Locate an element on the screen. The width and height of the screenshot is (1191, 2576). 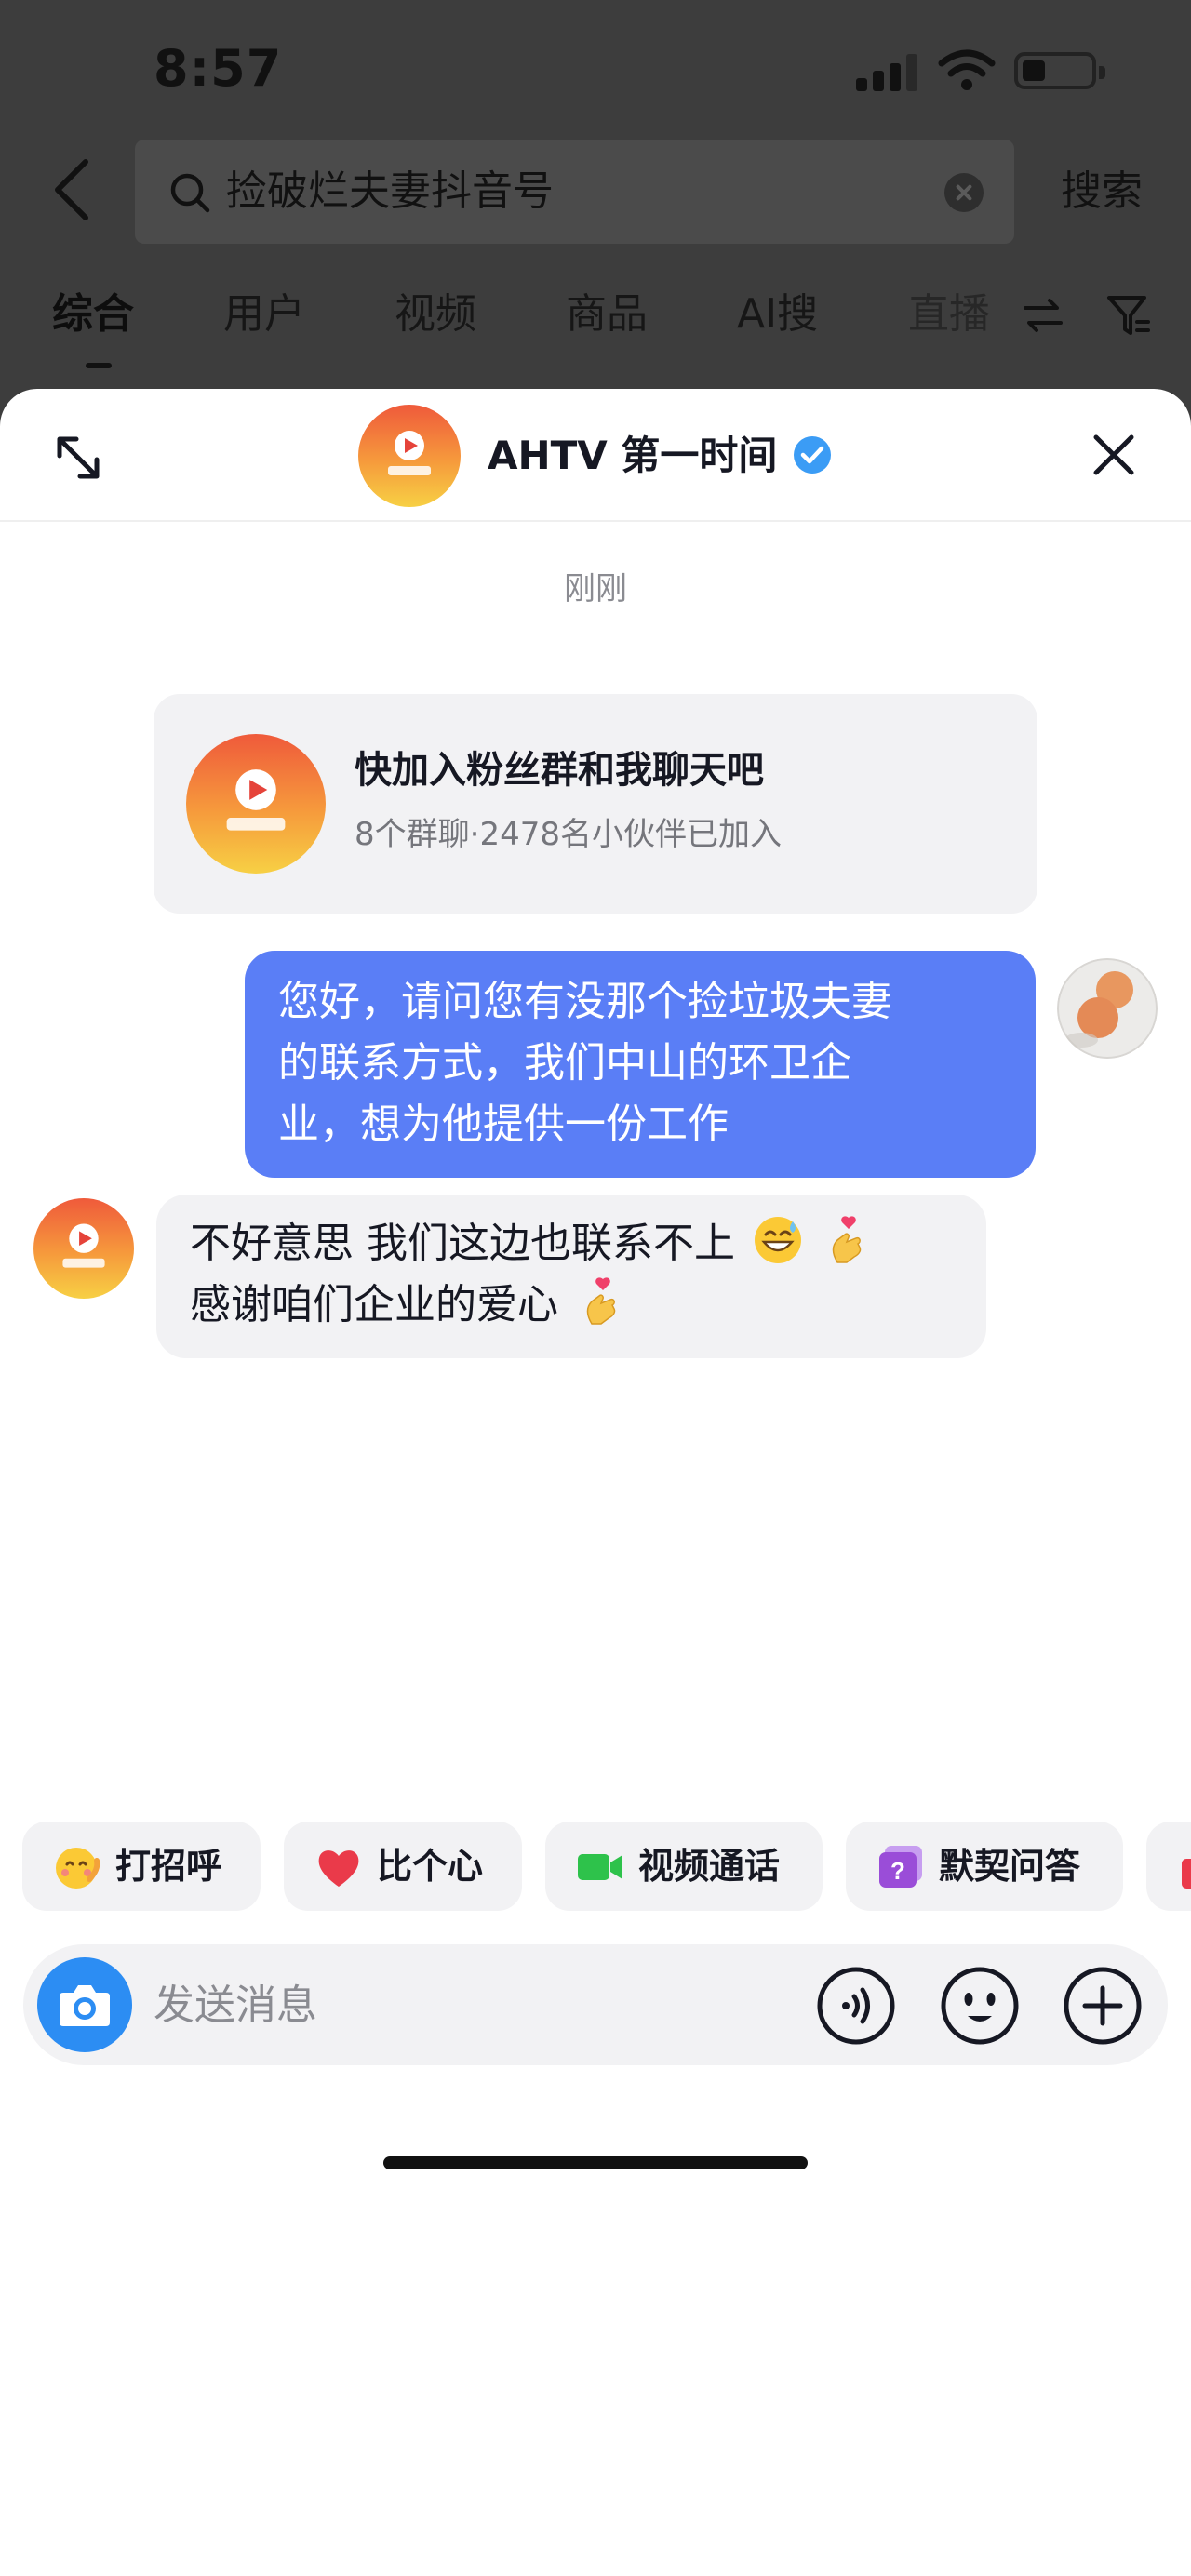
question-box-icon: ? is located at coordinates (900, 1867).